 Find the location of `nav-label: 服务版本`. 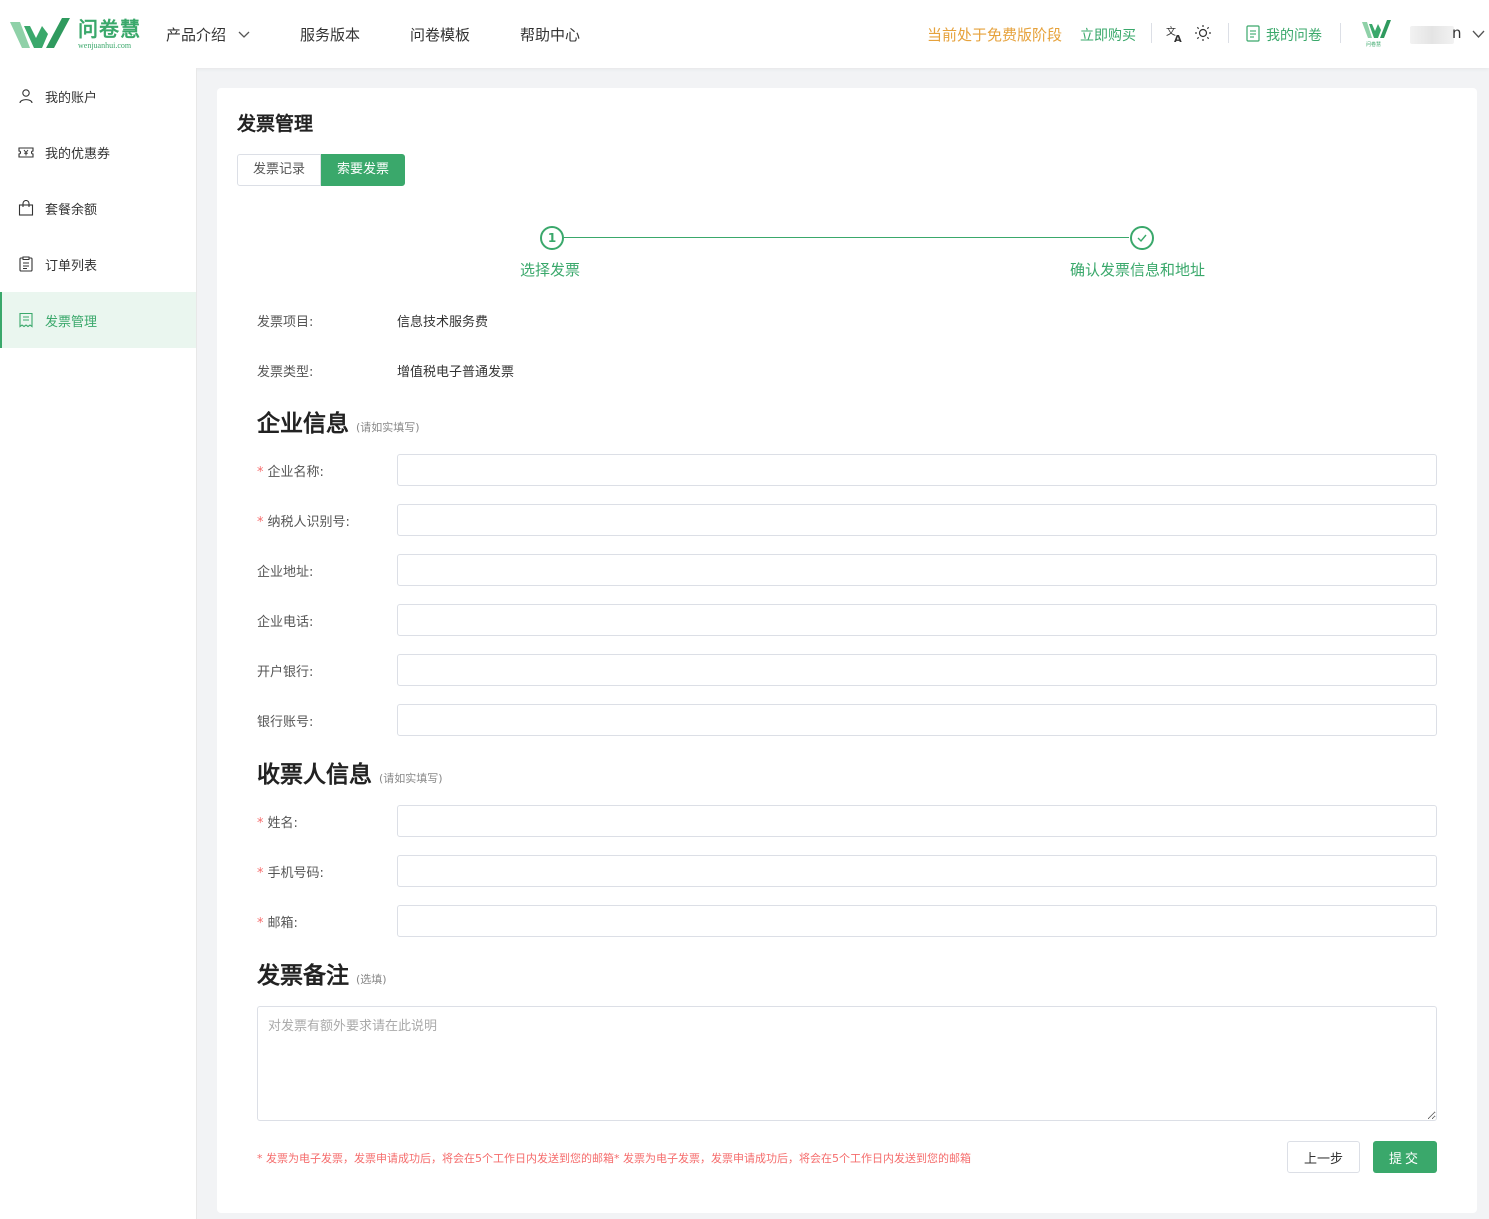

nav-label: 服务版本 is located at coordinates (330, 34).